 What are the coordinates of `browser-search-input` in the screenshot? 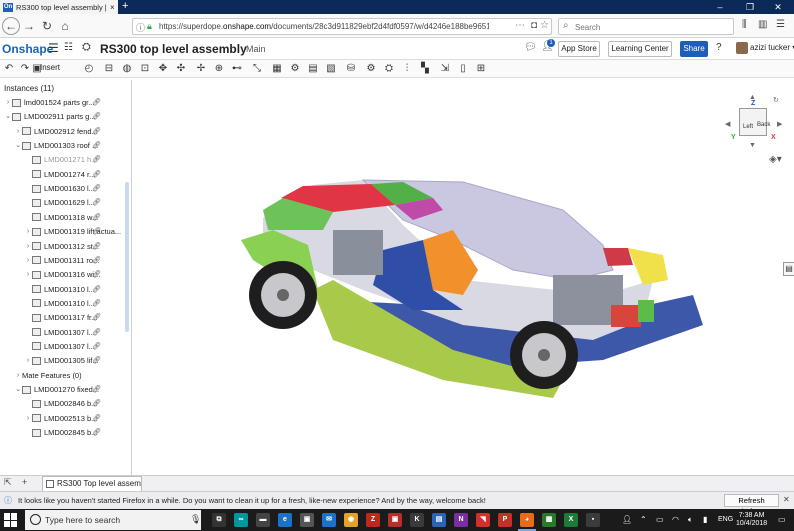 It's located at (650, 27).